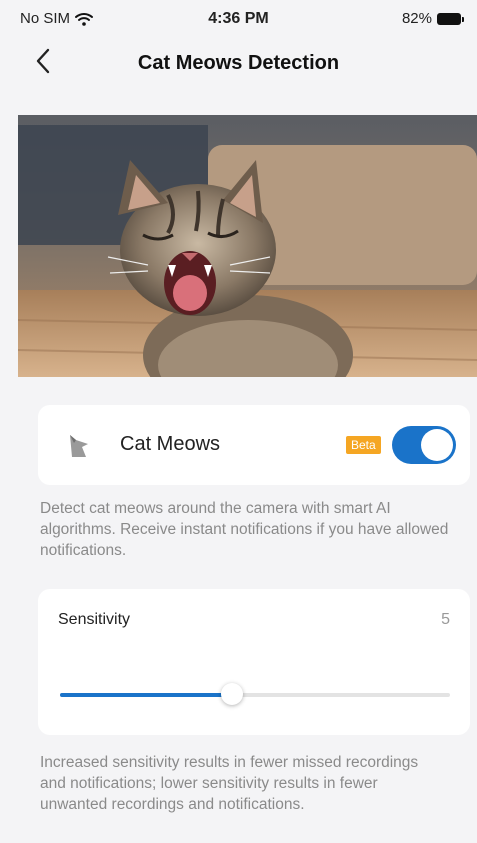  What do you see at coordinates (79, 446) in the screenshot?
I see `cat-meows-icon` at bounding box center [79, 446].